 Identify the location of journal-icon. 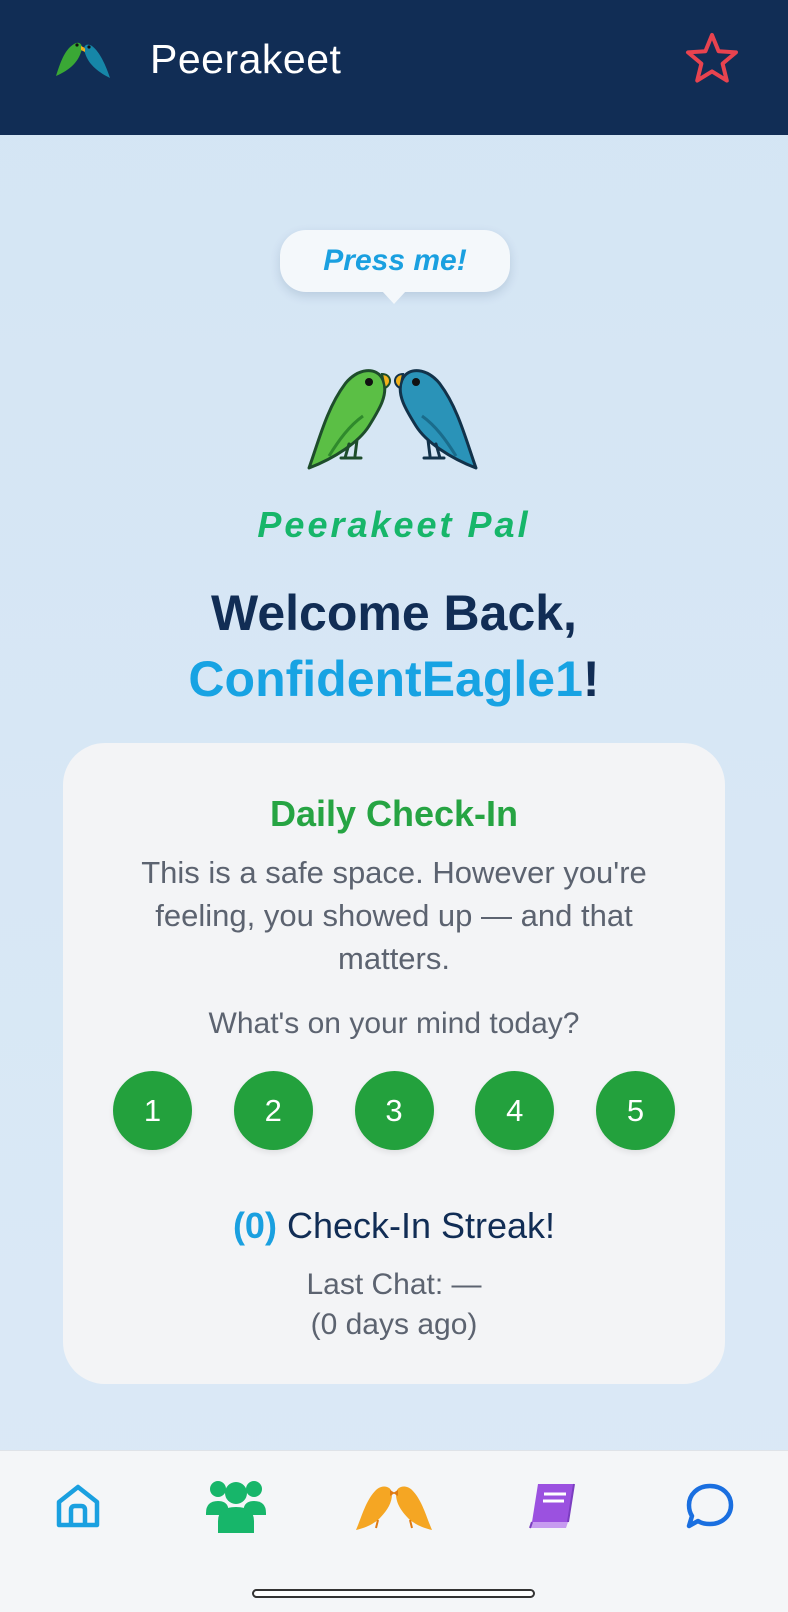
(552, 1506).